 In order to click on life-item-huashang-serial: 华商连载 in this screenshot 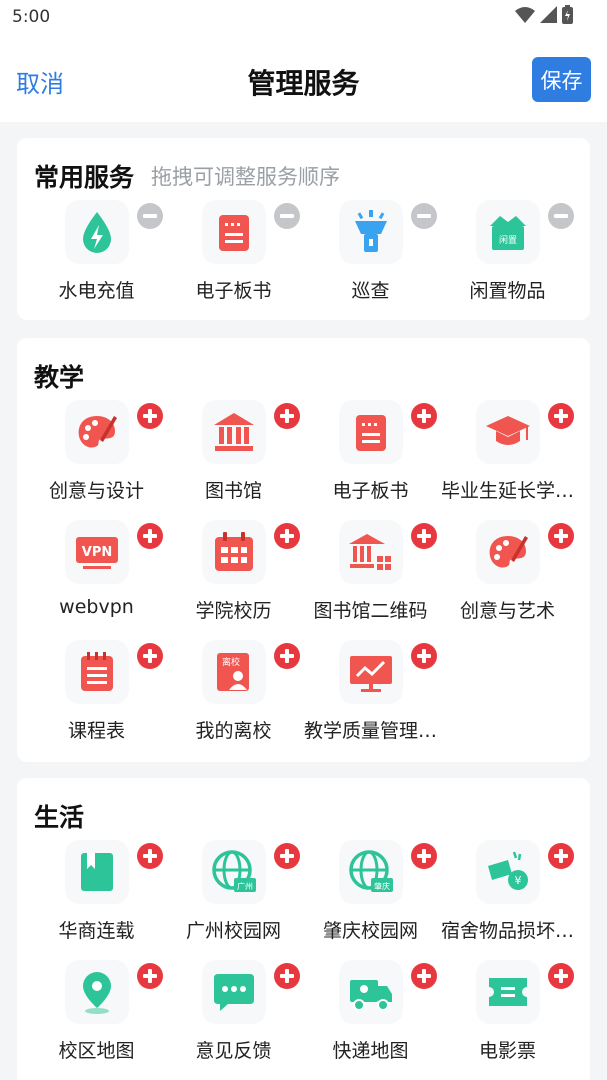, I will do `click(96, 895)`.